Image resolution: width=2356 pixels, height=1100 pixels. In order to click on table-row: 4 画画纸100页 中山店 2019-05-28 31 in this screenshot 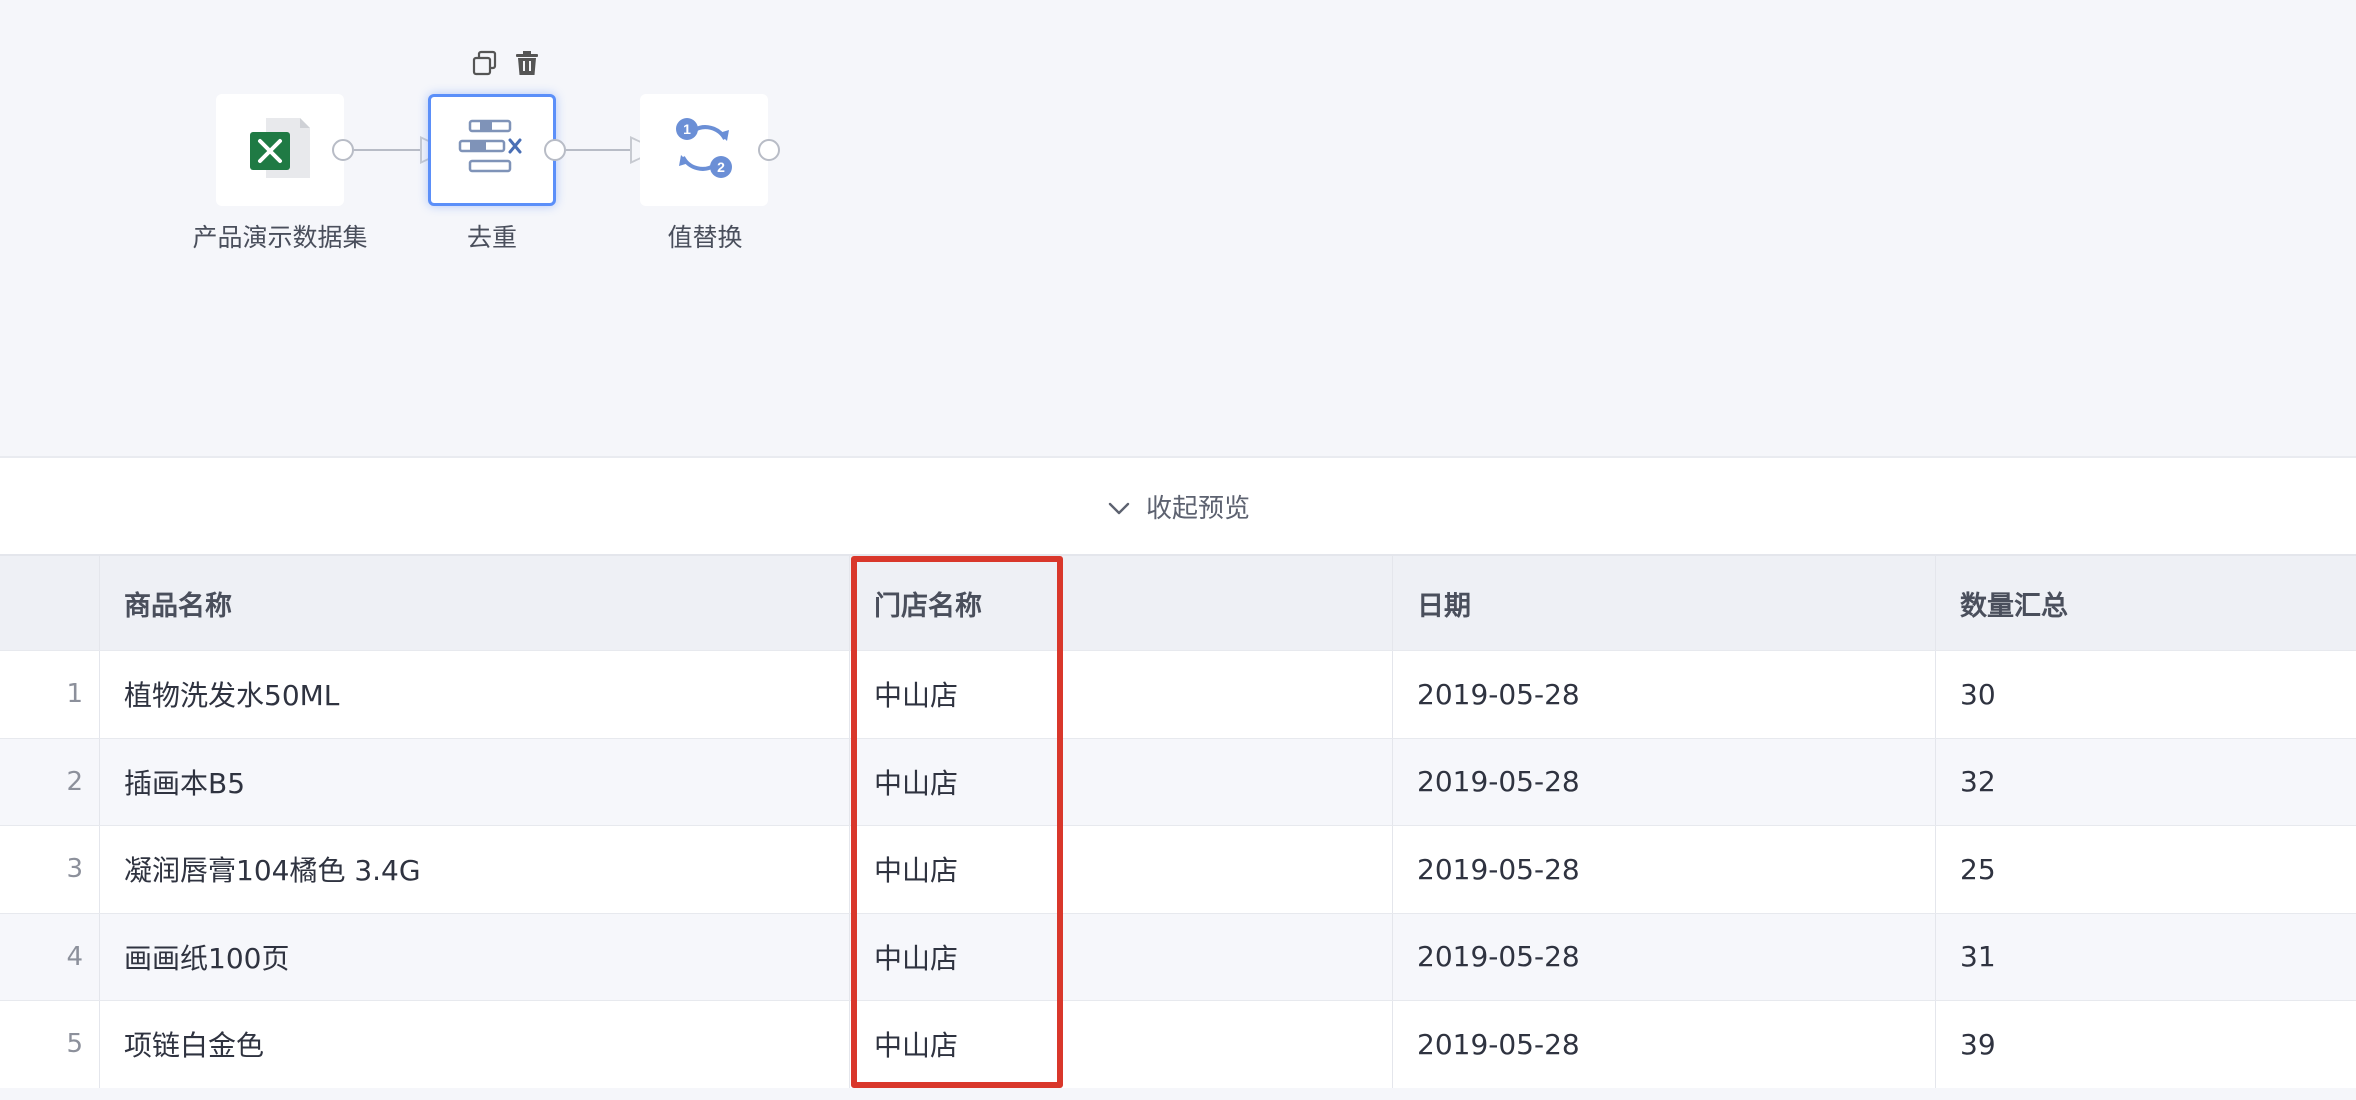, I will do `click(1178, 956)`.